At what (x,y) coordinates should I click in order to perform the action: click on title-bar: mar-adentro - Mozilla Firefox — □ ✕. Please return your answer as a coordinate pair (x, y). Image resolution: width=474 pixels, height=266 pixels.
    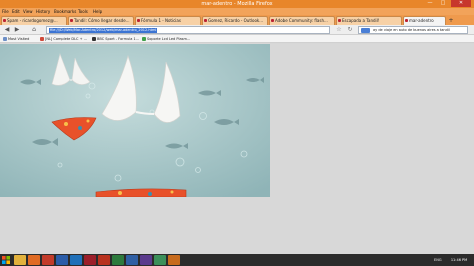
    Looking at the image, I should click on (237, 4).